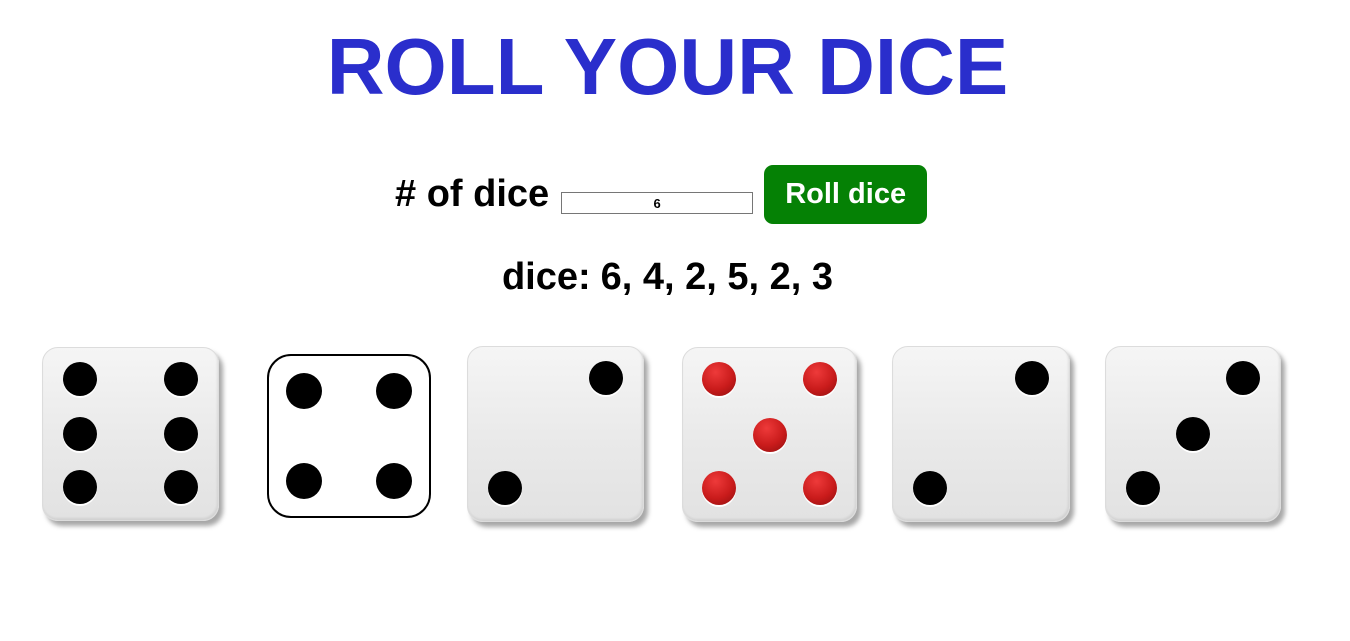 The height and width of the screenshot is (641, 1350). What do you see at coordinates (546, 277) in the screenshot?
I see `dice-result-label: dice:` at bounding box center [546, 277].